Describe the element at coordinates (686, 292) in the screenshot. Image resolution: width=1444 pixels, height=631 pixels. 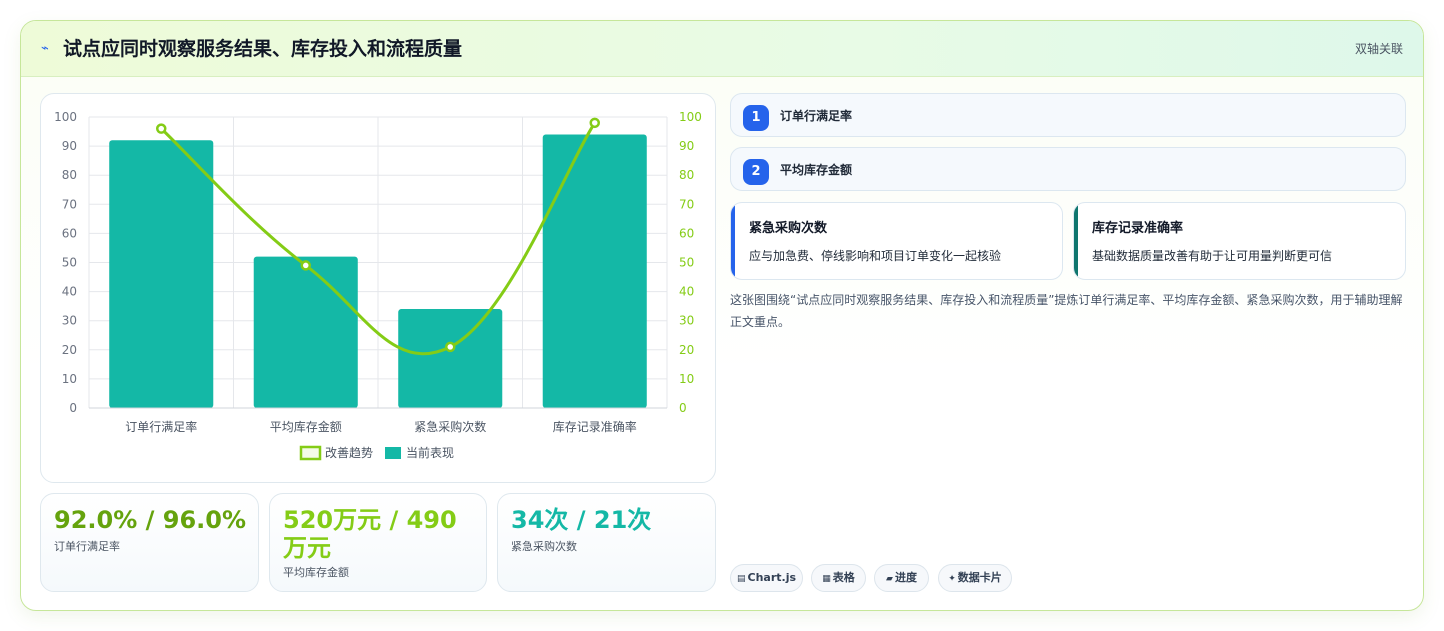
I see `y2-tick-label: 40` at that location.